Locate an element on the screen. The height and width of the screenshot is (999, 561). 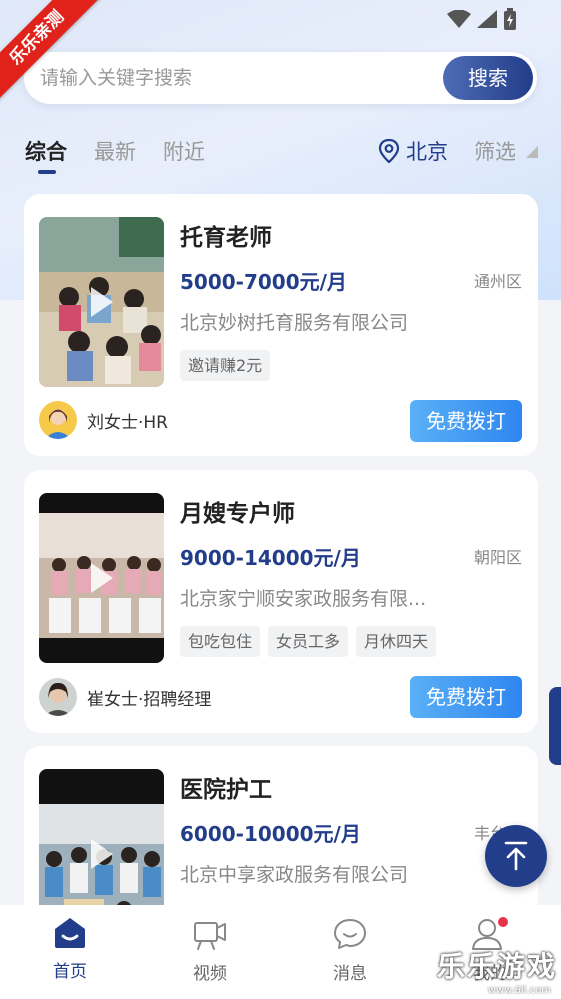
job-title: 医院护工 is located at coordinates (226, 790).